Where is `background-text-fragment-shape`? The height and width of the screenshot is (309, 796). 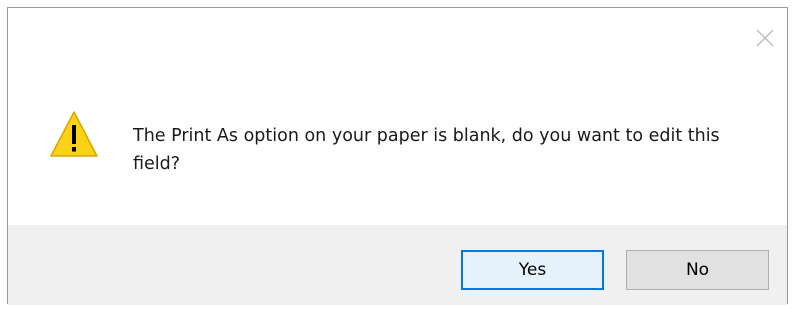
background-text-fragment-shape is located at coordinates (82, 2).